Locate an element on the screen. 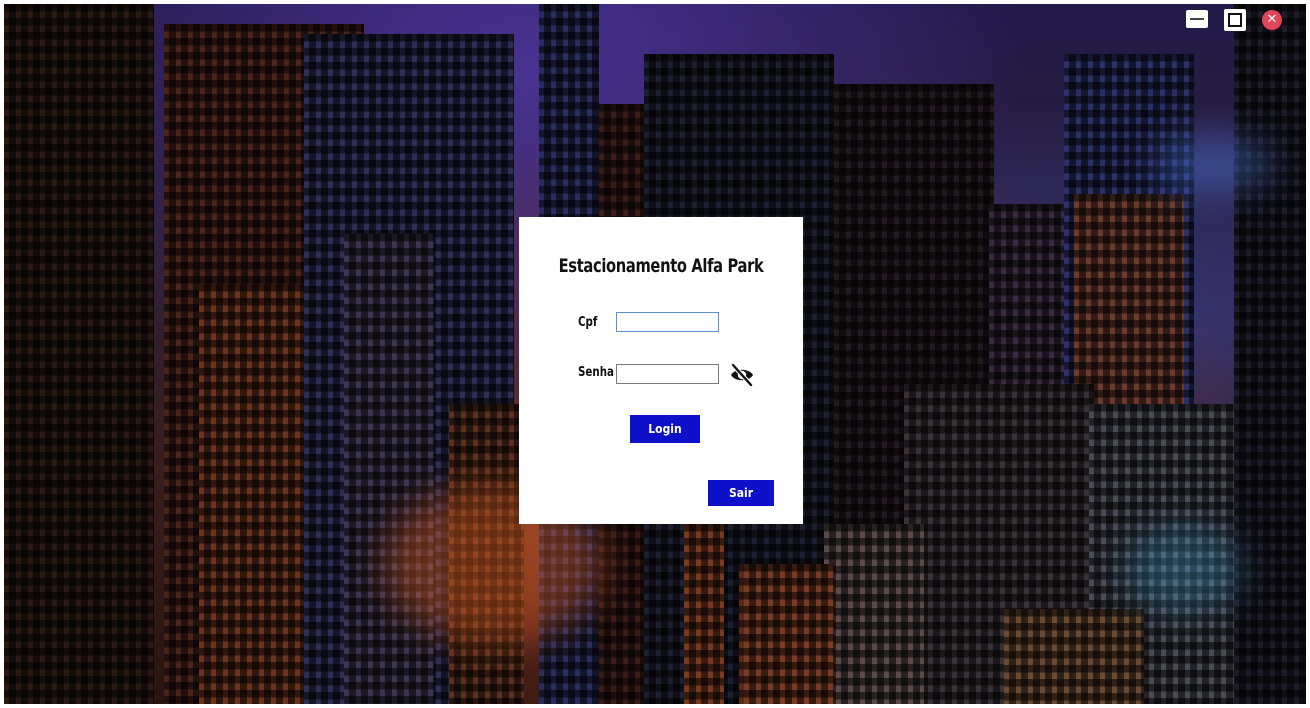 The height and width of the screenshot is (708, 1310). cpf-input is located at coordinates (667, 322).